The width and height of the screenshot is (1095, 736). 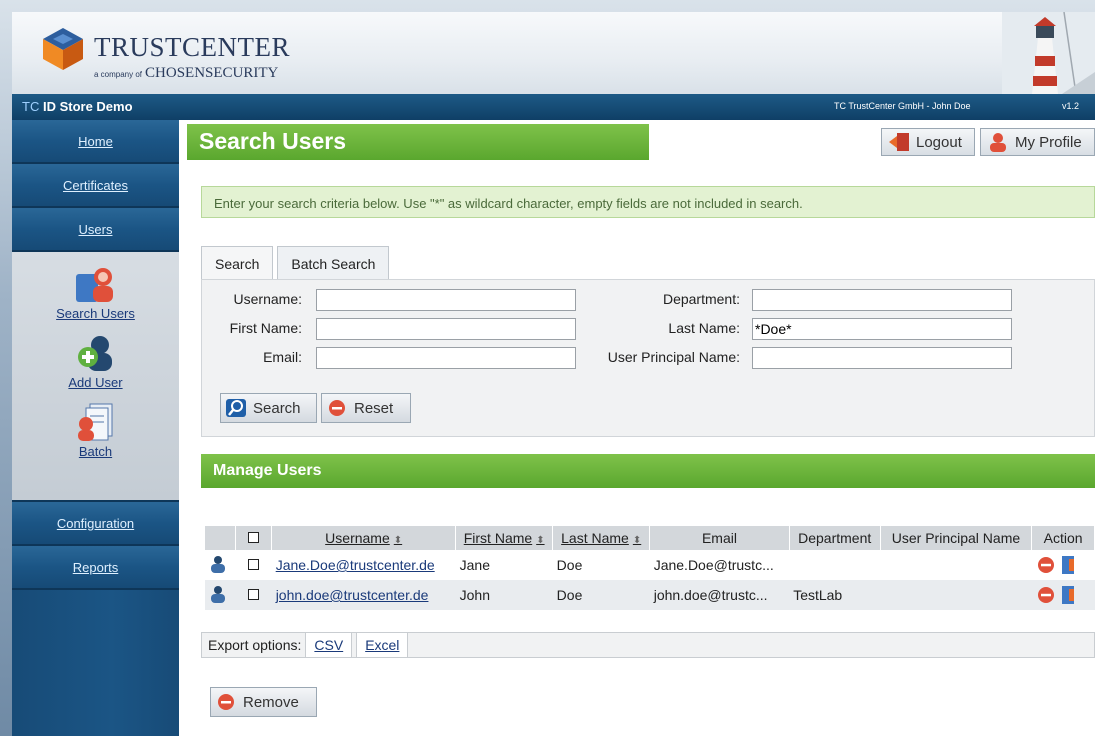 I want to click on search-users-icon, so click(x=94, y=285).